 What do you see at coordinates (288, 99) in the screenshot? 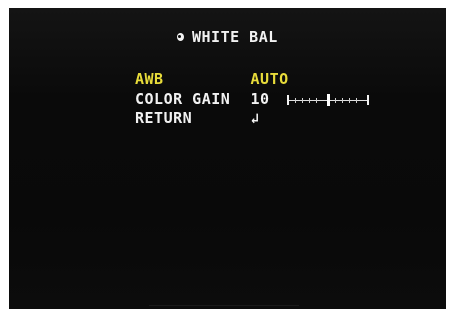
I see `slider-start-cap` at bounding box center [288, 99].